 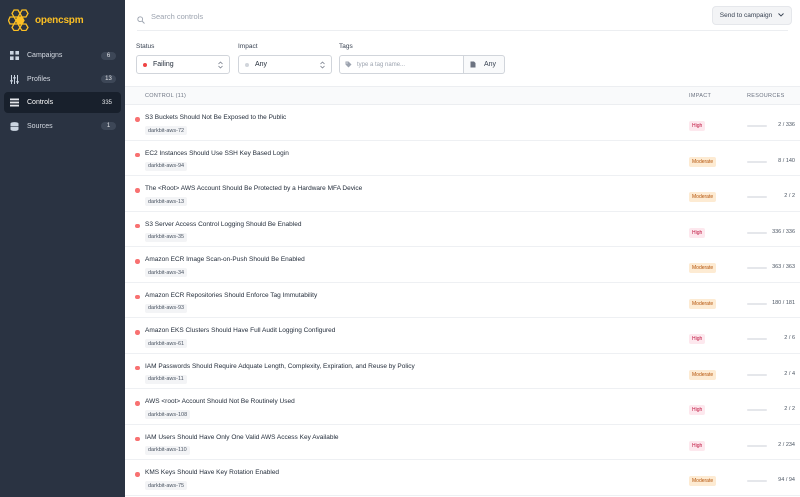 What do you see at coordinates (285, 64) in the screenshot?
I see `impact-select: Any` at bounding box center [285, 64].